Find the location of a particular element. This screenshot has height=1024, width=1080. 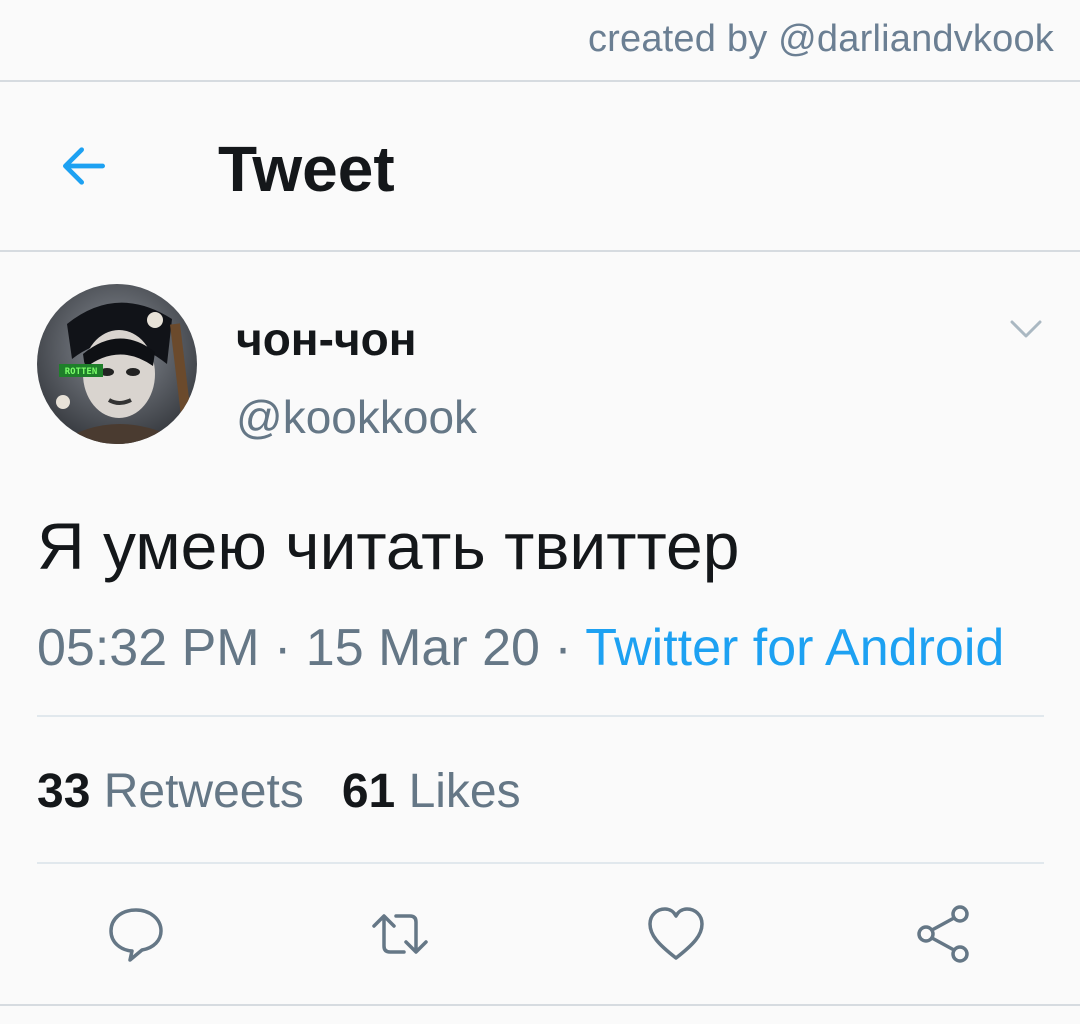

retweets-count: 33 is located at coordinates (64, 791).